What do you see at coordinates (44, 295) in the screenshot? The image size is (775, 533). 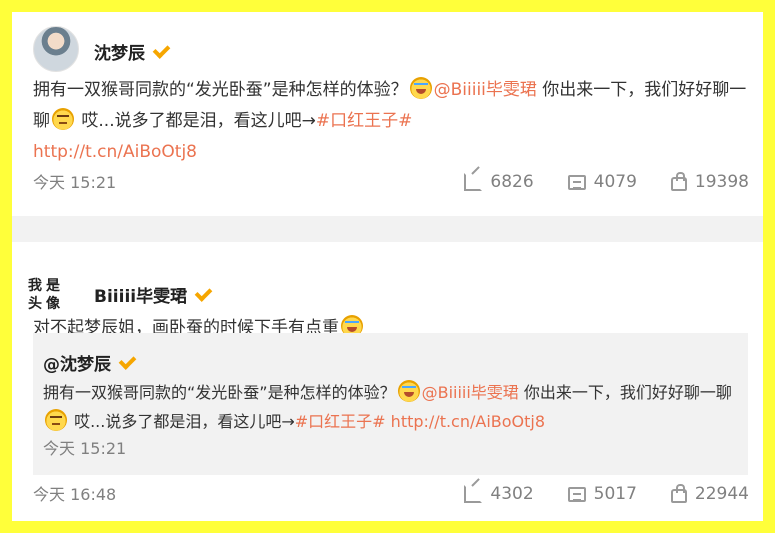 I see `author-avatar-placeholder: 我 是 头 像` at bounding box center [44, 295].